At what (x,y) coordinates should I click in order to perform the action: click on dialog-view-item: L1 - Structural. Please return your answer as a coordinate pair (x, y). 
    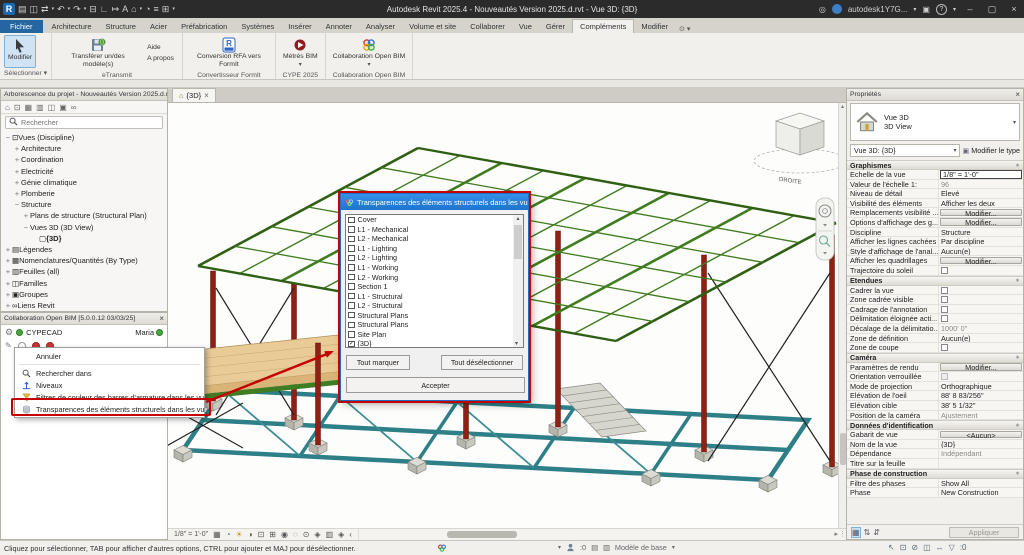
    Looking at the image, I should click on (430, 296).